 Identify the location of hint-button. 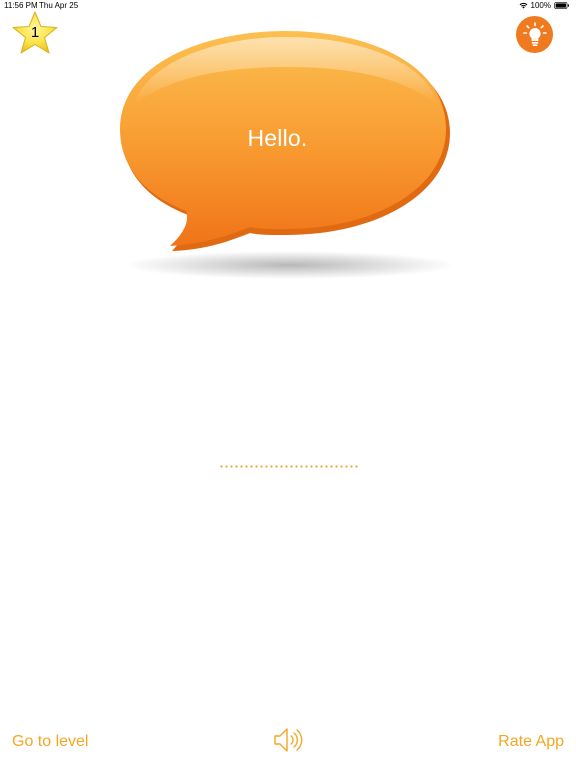
(534, 34).